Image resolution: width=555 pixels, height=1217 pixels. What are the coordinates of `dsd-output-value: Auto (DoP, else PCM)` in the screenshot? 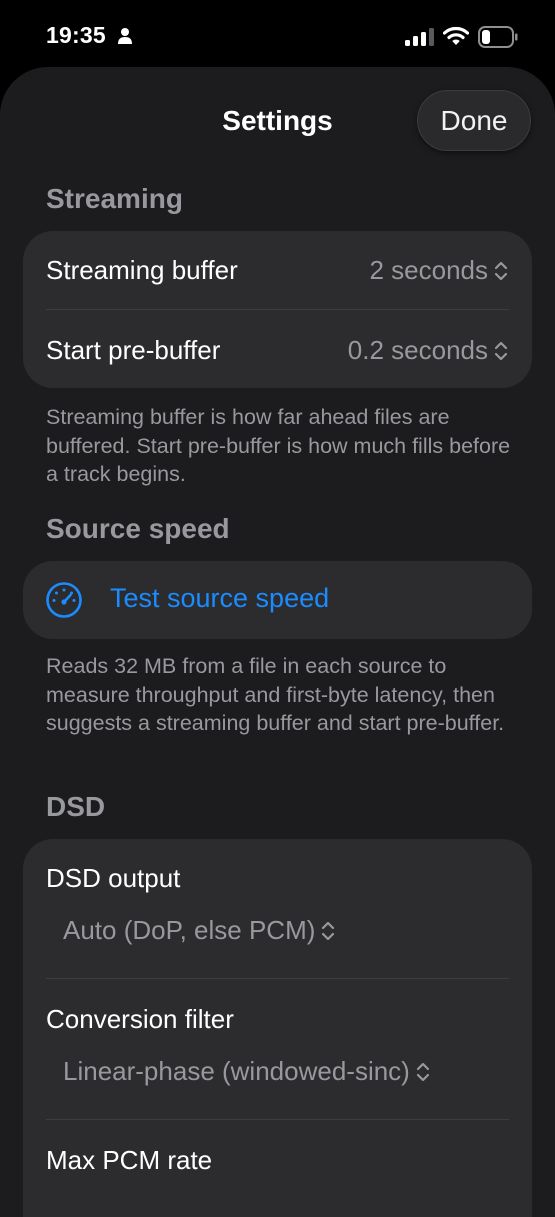 It's located at (189, 930).